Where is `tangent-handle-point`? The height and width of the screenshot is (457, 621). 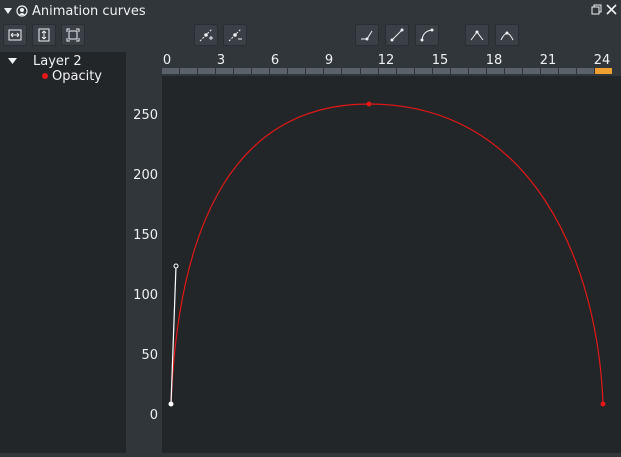 tangent-handle-point is located at coordinates (176, 266).